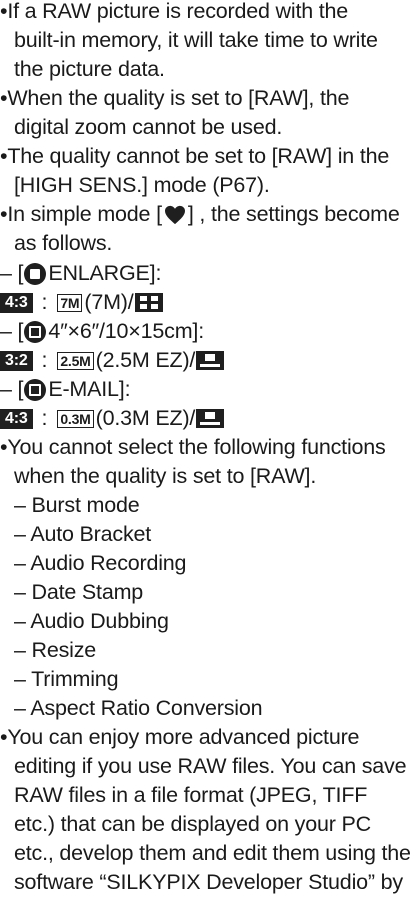  What do you see at coordinates (81, 214) in the screenshot?
I see `simple-mode-text-a: •In simple mode [` at bounding box center [81, 214].